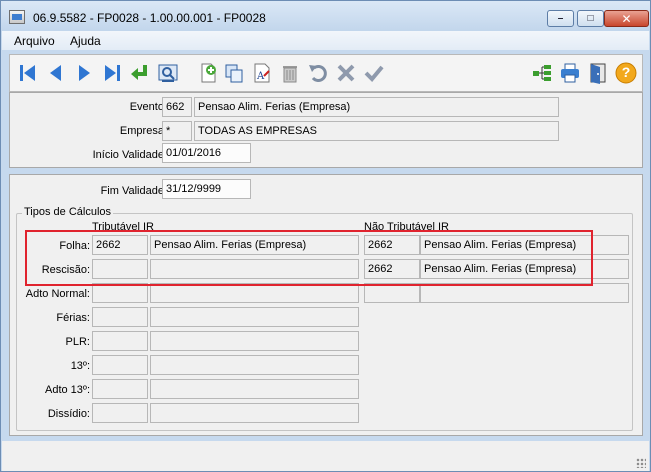  What do you see at coordinates (120, 317) in the screenshot?
I see `ferias-tributavel-code` at bounding box center [120, 317].